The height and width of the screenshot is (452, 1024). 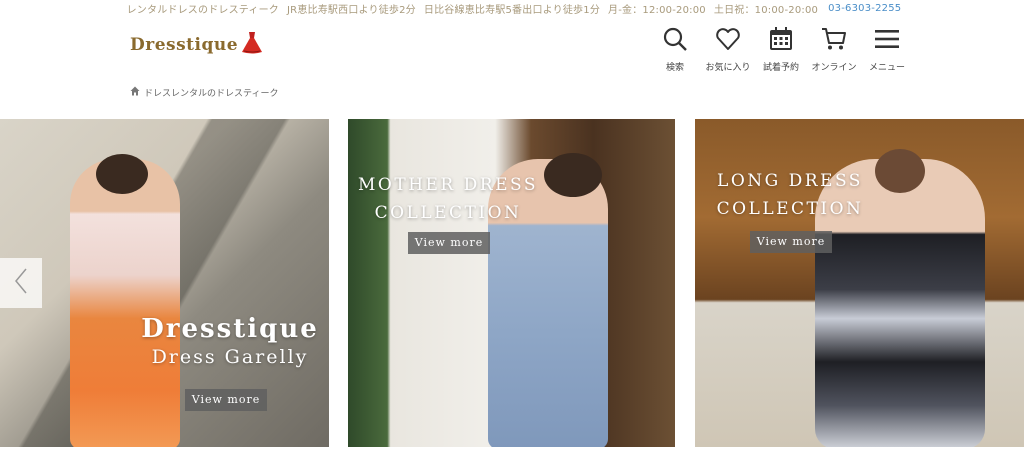 I want to click on slide3-view-more-button: View more, so click(x=791, y=242).